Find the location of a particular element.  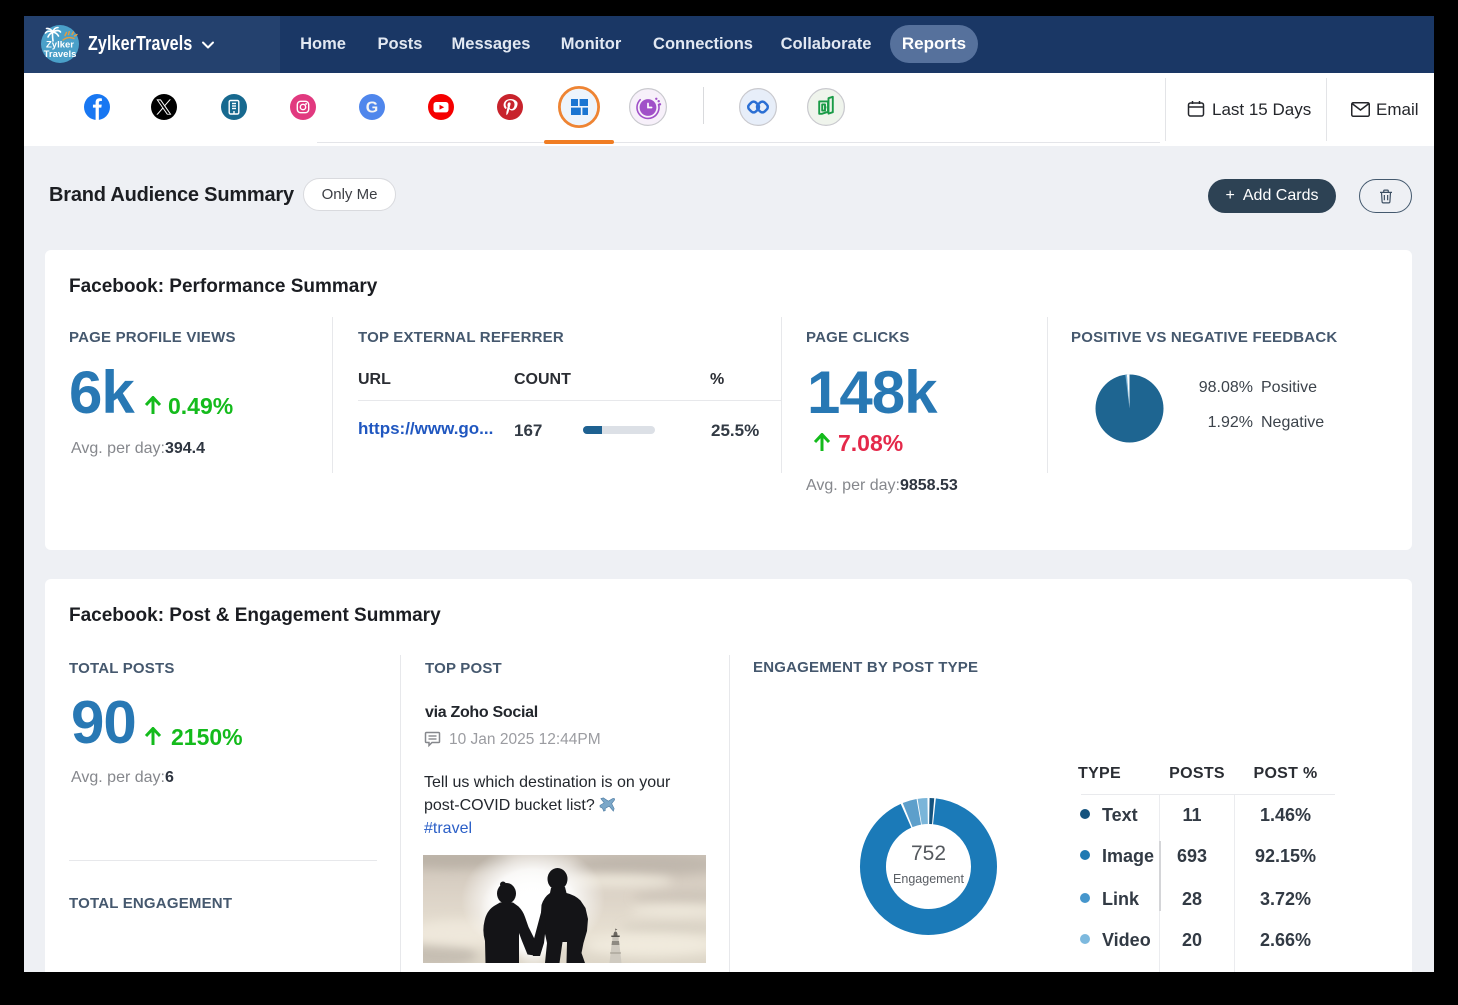

svg-text: Travels is located at coordinates (60, 54).